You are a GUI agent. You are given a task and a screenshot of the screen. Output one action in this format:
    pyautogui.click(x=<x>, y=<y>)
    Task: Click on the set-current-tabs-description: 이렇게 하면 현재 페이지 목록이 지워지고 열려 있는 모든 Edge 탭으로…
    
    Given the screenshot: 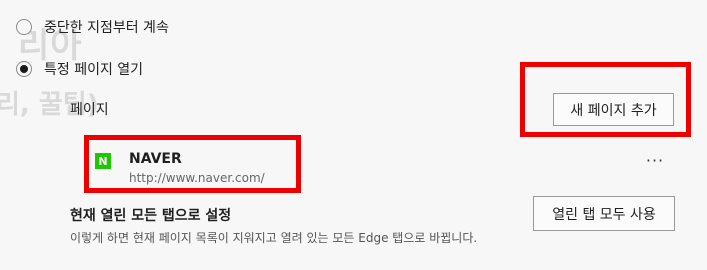 What is the action you would take?
    pyautogui.click(x=274, y=238)
    